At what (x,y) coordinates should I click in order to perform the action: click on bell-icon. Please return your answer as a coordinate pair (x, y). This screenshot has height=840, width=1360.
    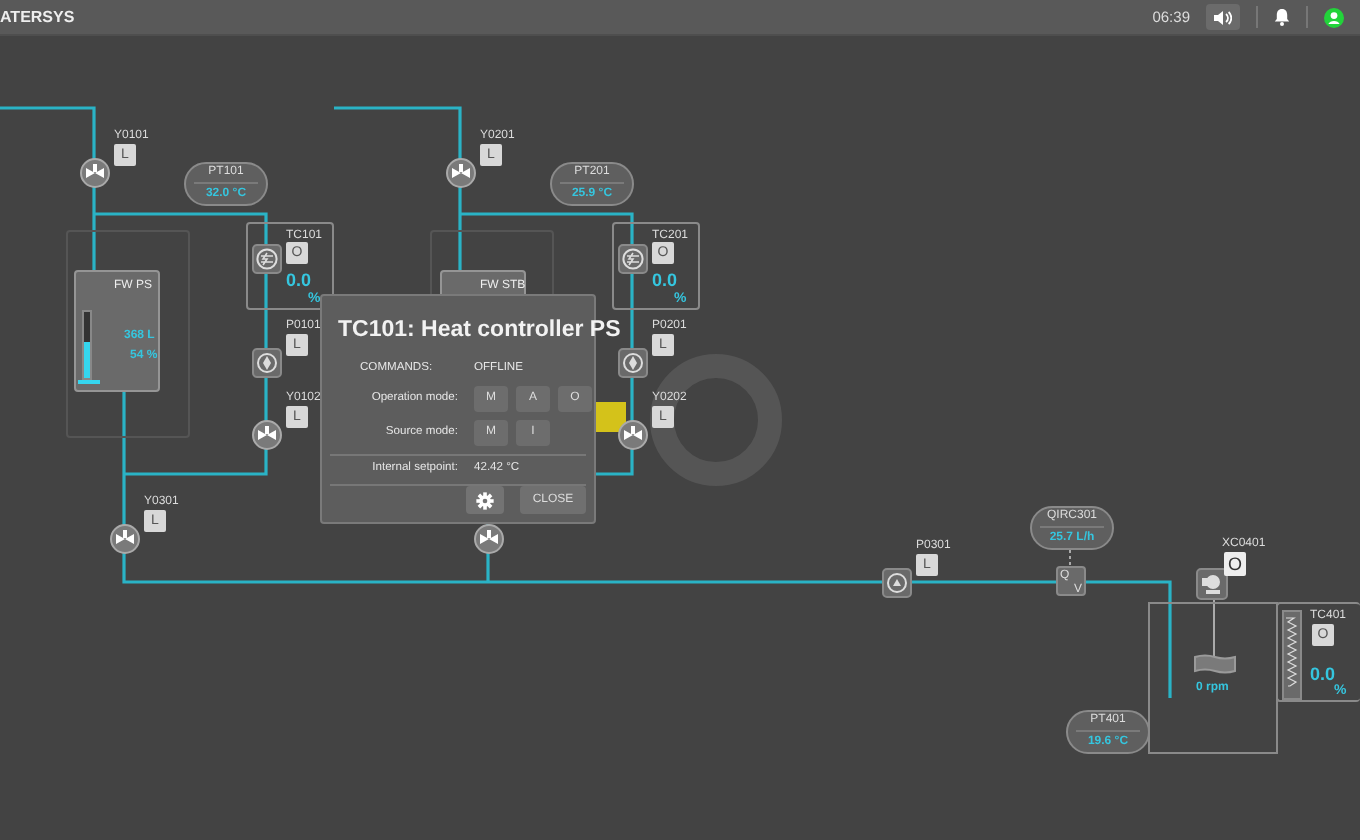
    Looking at the image, I should click on (1282, 17).